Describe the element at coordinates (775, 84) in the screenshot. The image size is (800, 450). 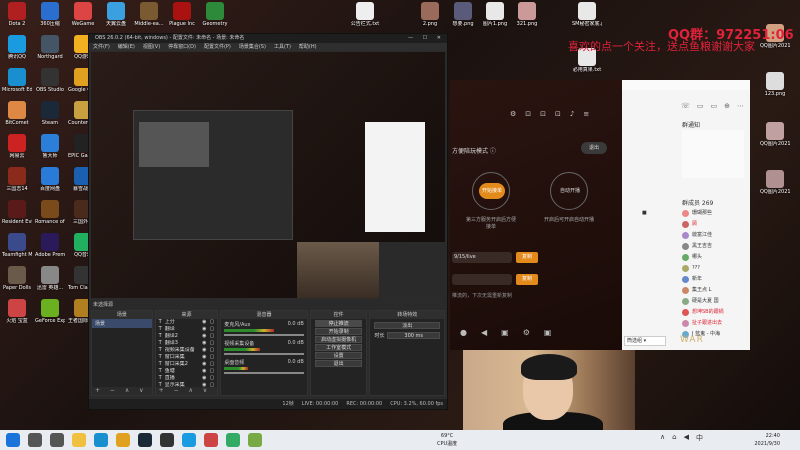
I see `desktop-file: 123.png` at that location.